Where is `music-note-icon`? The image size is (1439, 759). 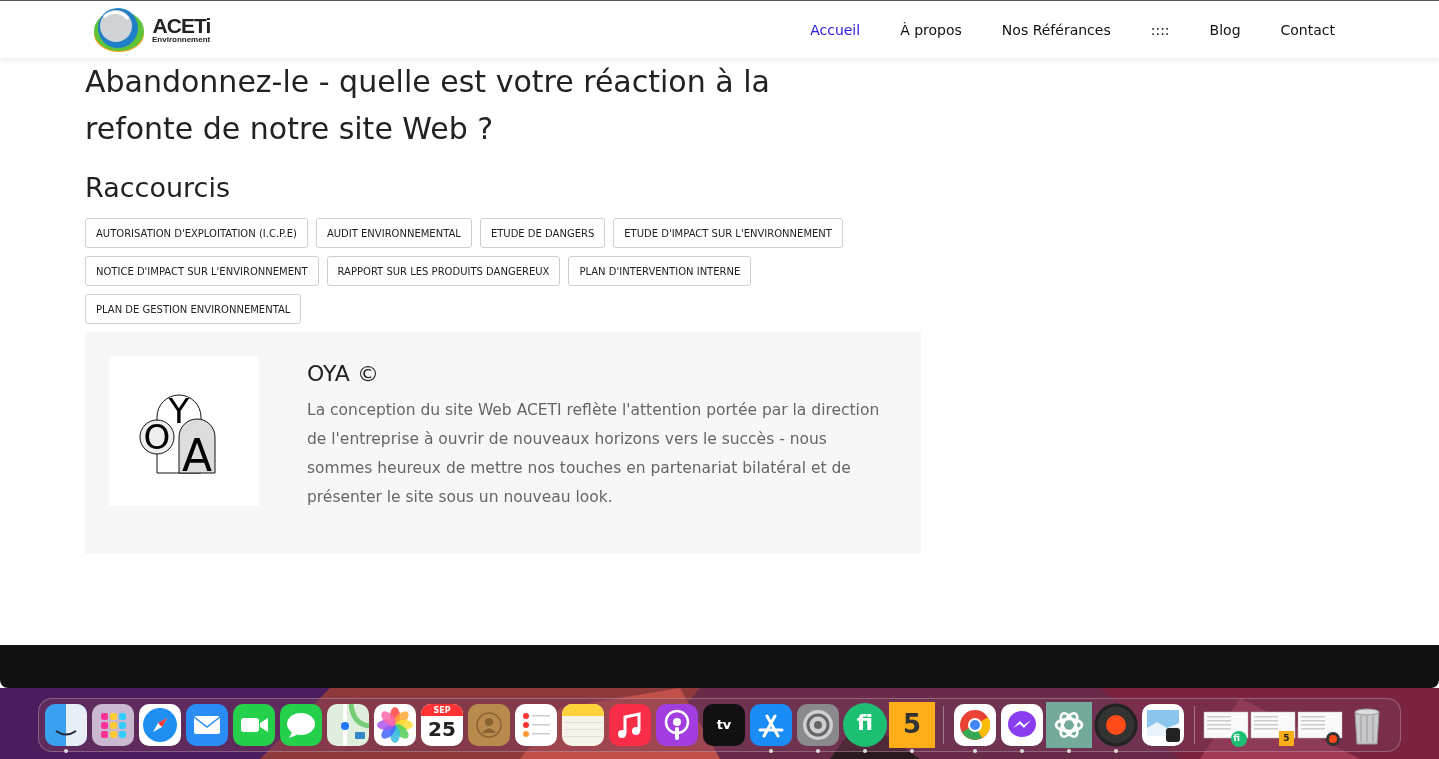 music-note-icon is located at coordinates (630, 725).